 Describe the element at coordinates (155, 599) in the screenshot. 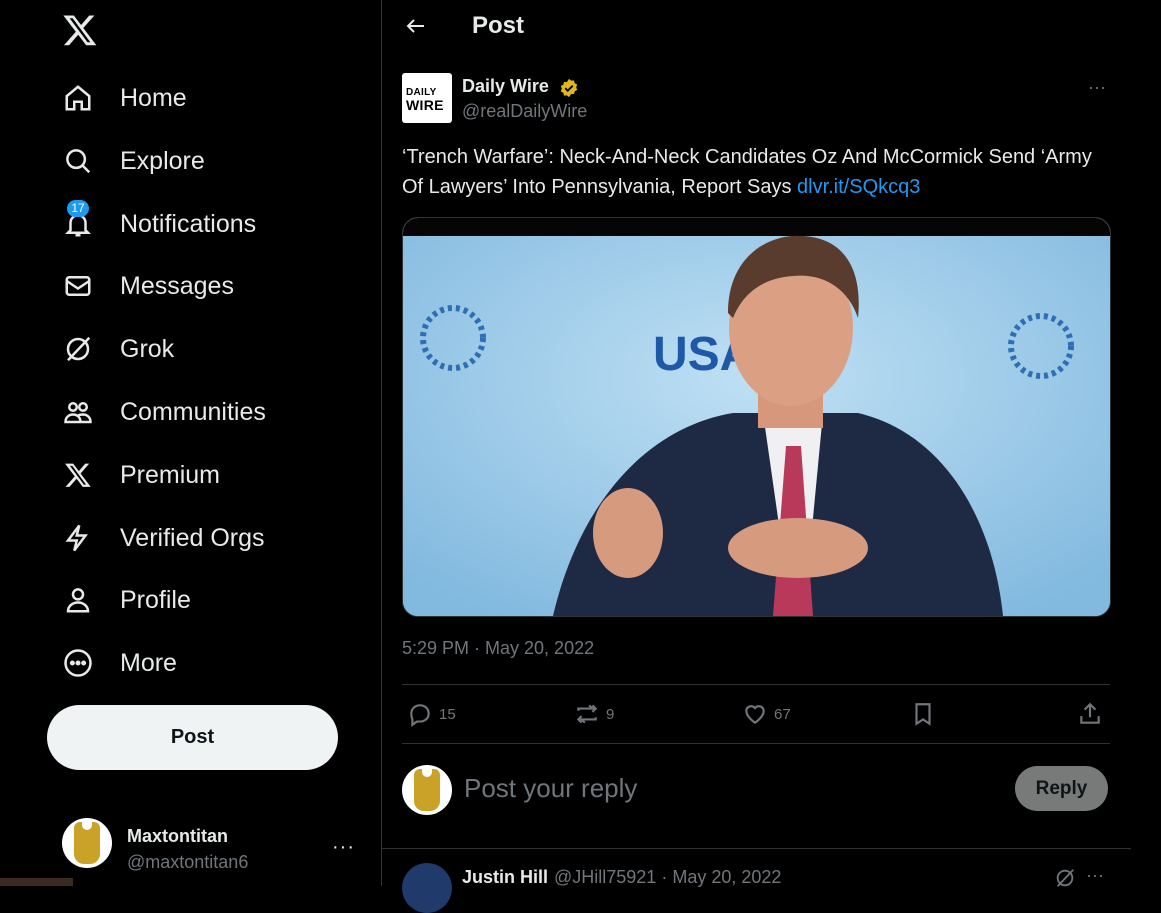

I see `sidebar-item-label: Profile` at that location.